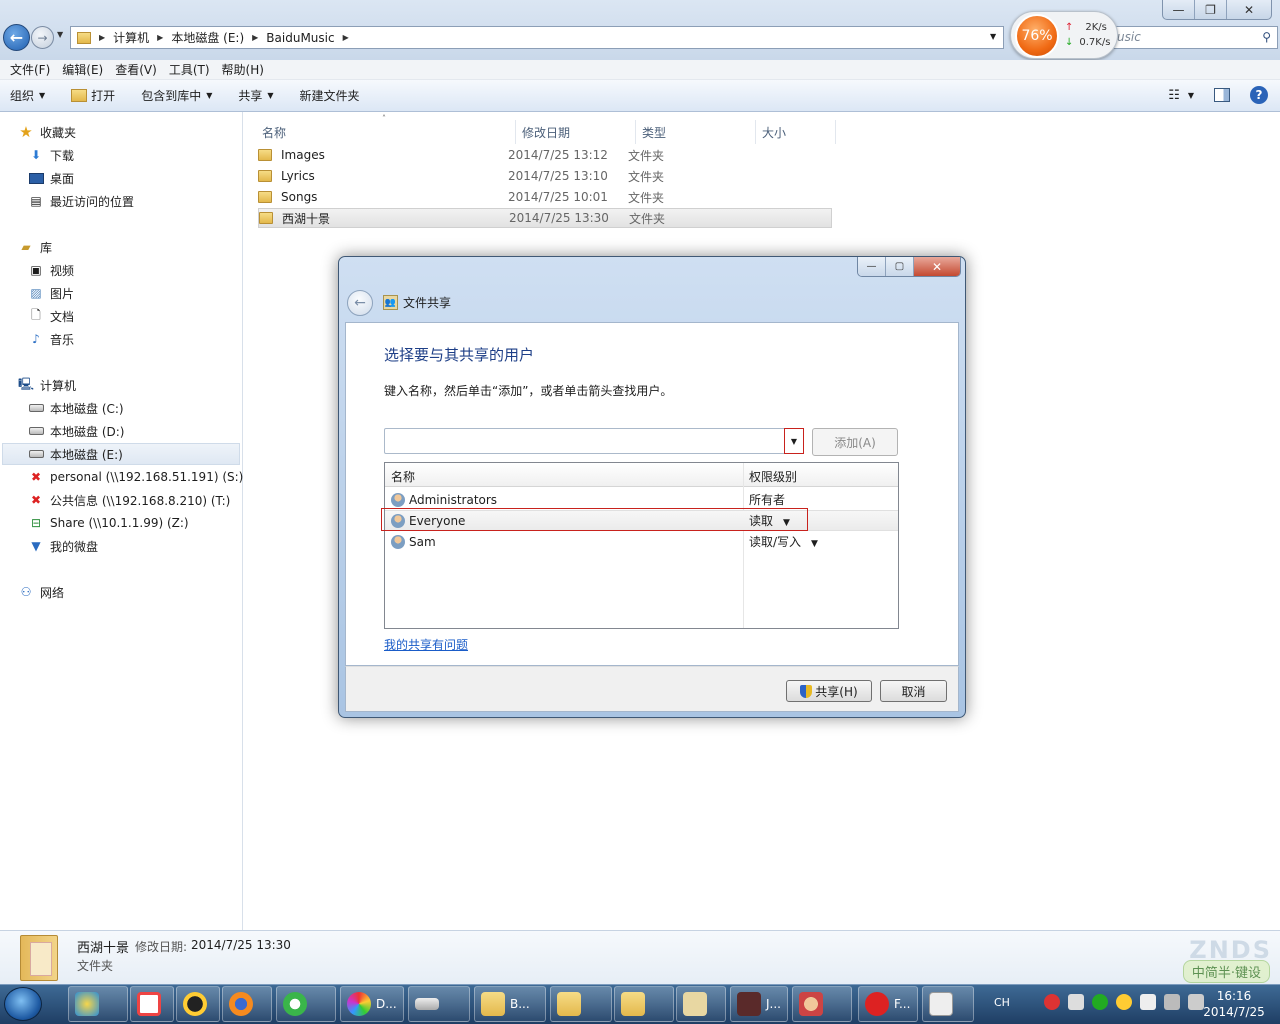 The height and width of the screenshot is (1024, 1280). Describe the element at coordinates (42, 37) in the screenshot. I see `forward-button: →` at that location.